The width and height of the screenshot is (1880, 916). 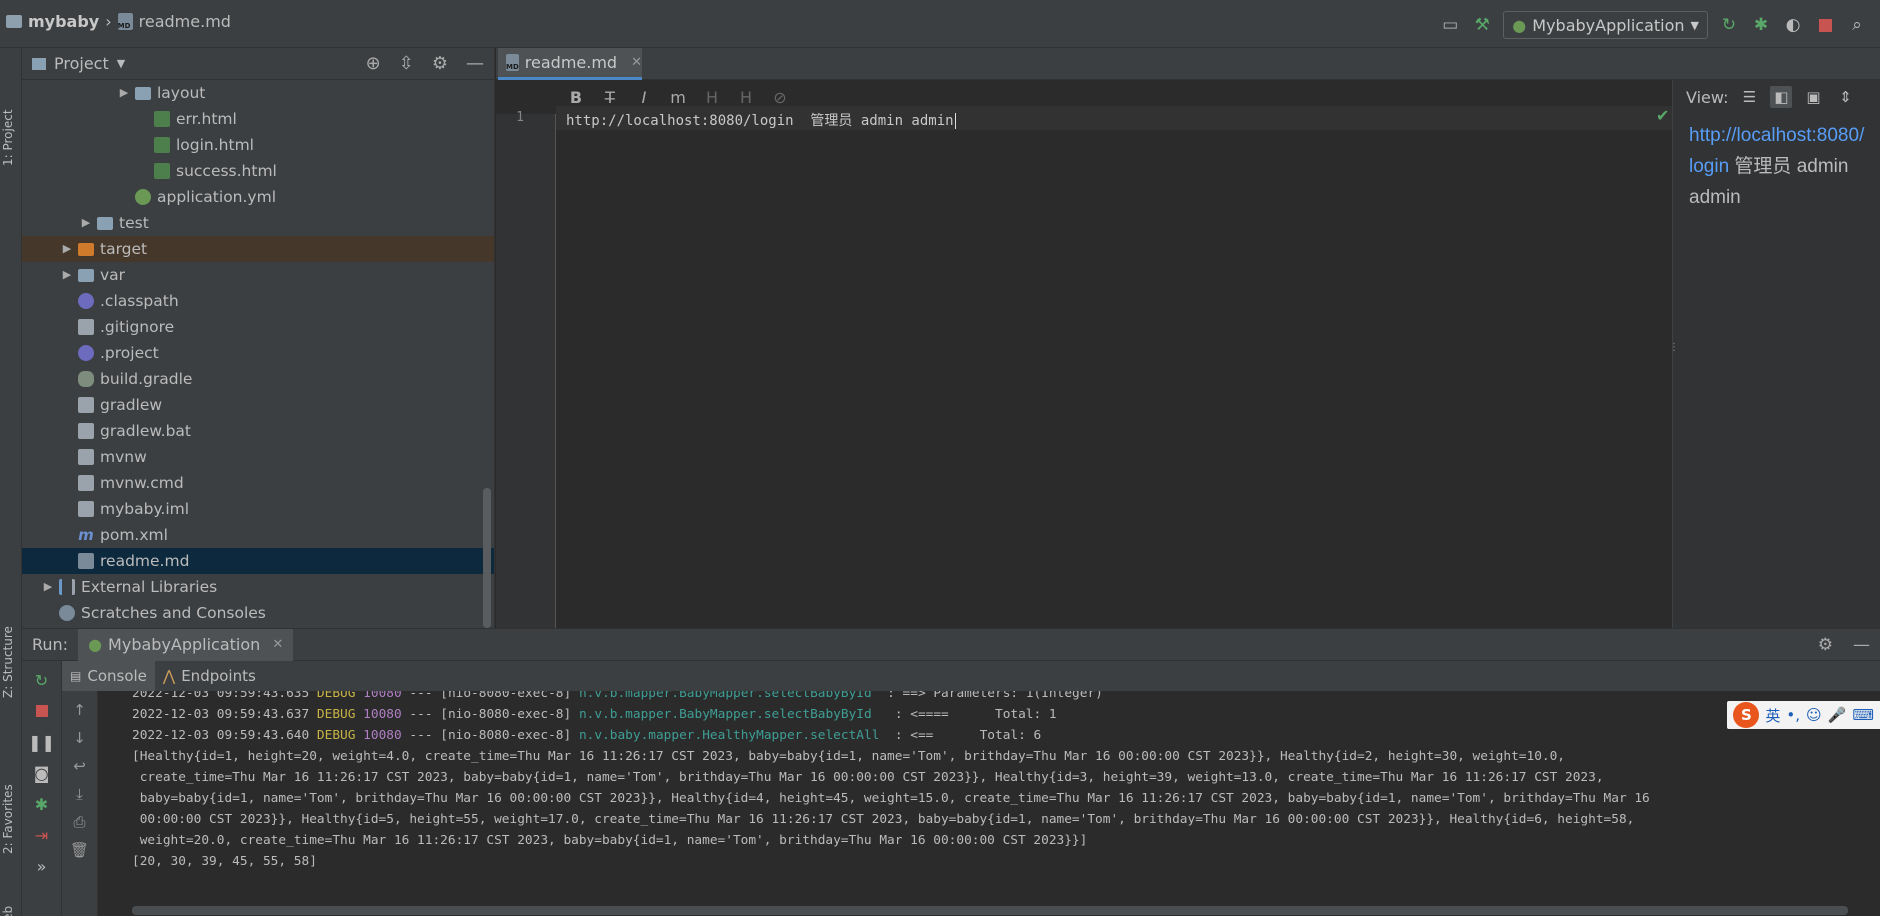 I want to click on strikethrough-icon: T̶, so click(x=610, y=97).